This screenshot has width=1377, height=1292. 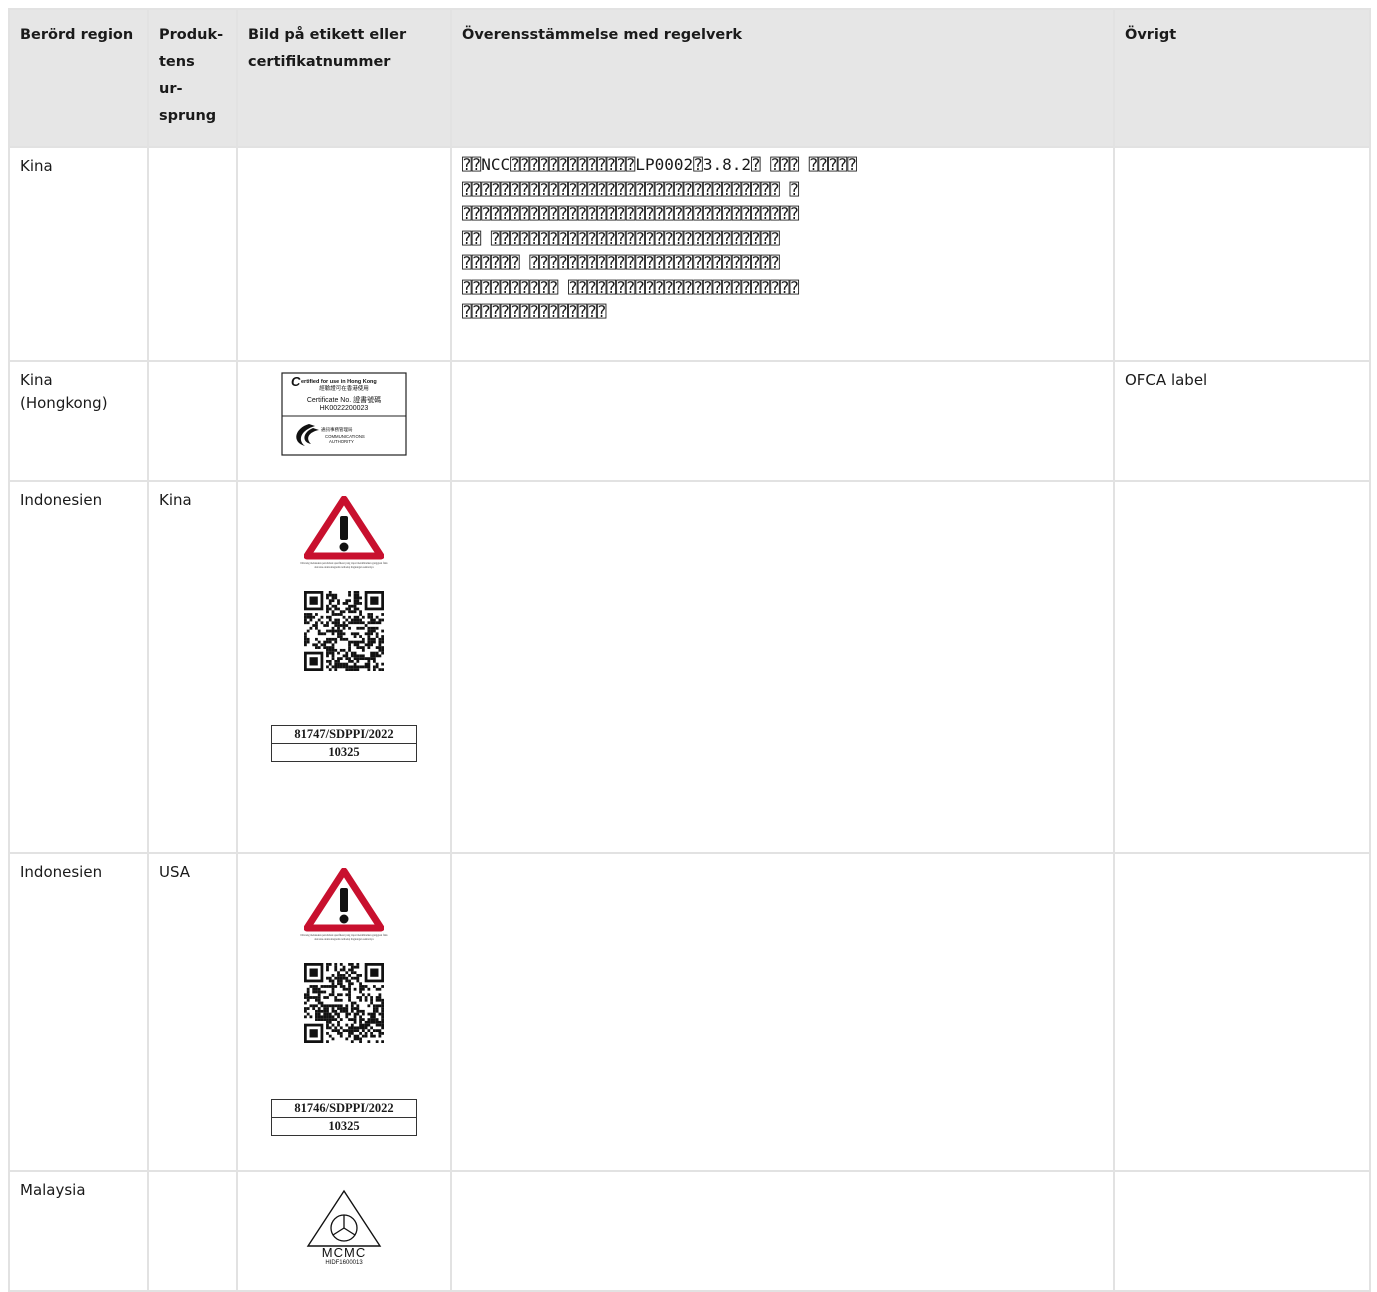 What do you see at coordinates (192, 1012) in the screenshot?
I see `cell-origin: USA` at bounding box center [192, 1012].